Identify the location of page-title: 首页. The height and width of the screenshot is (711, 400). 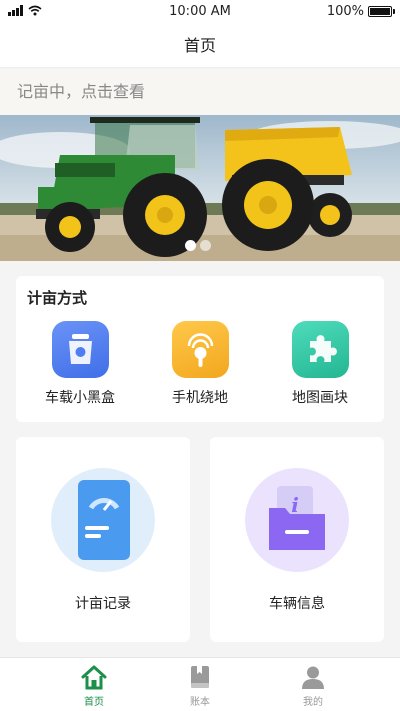
(200, 46).